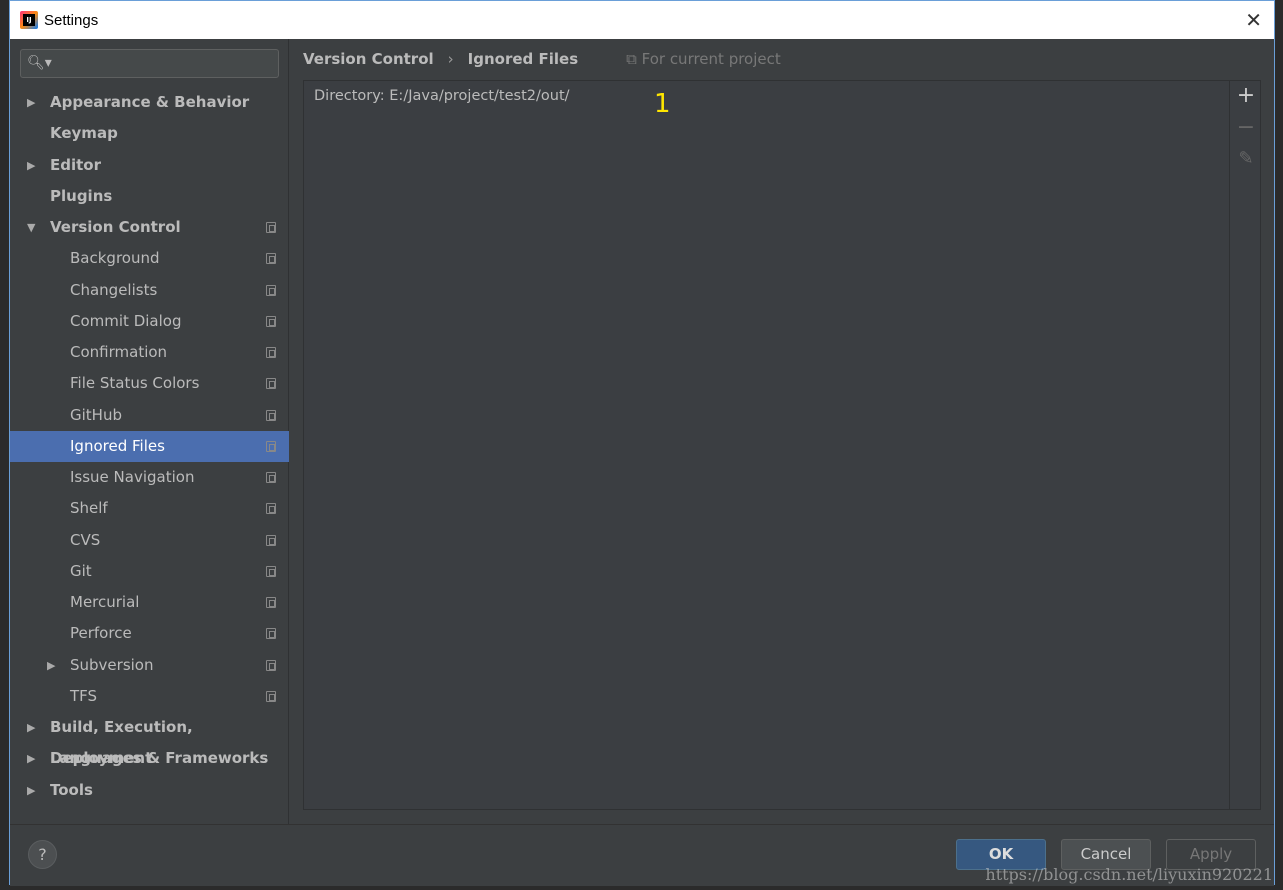 This screenshot has width=1283, height=890. I want to click on sidebar-item-label: Issue Navigation, so click(132, 477).